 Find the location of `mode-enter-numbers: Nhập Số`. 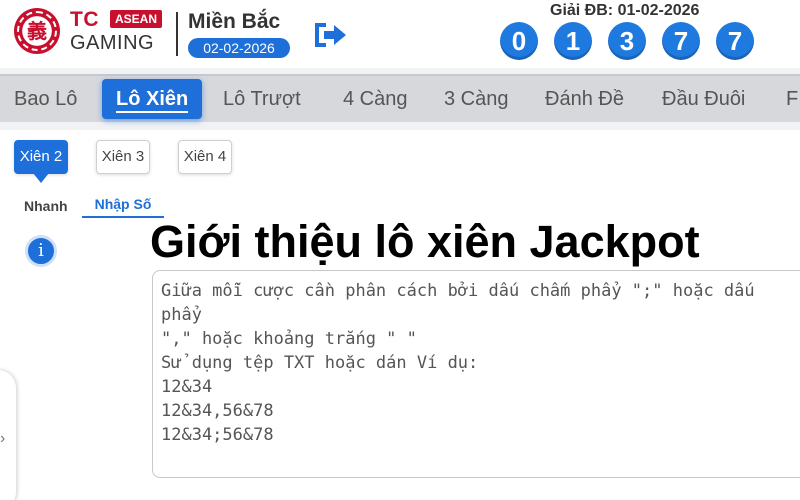

mode-enter-numbers: Nhập Số is located at coordinates (123, 207).